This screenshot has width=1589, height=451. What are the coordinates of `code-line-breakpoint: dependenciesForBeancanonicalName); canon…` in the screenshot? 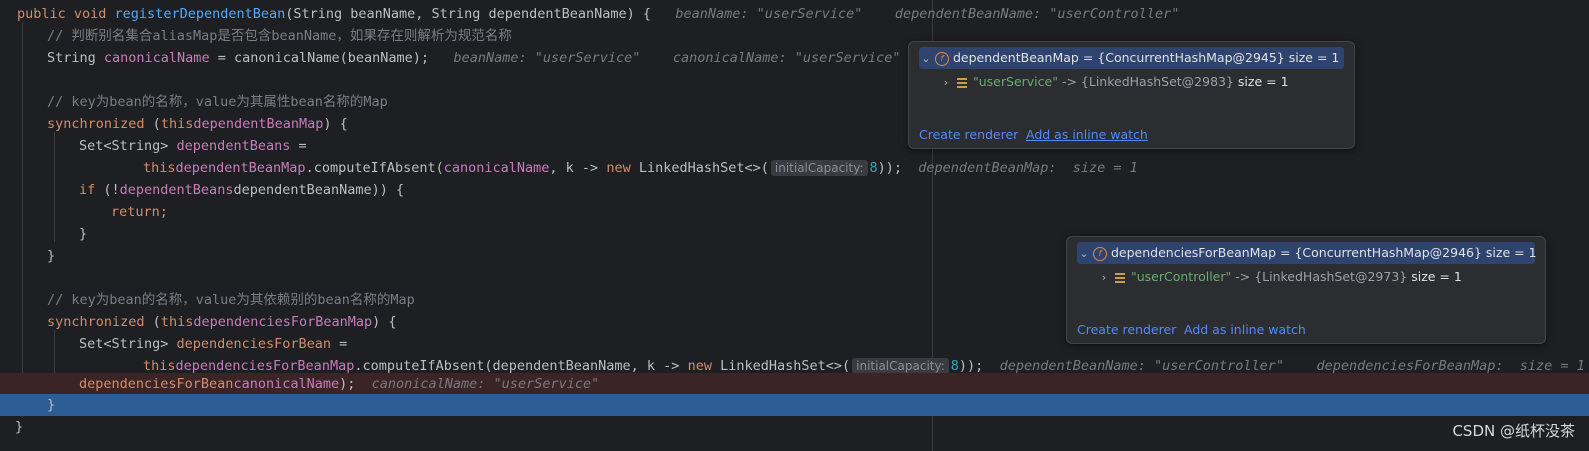 It's located at (794, 384).